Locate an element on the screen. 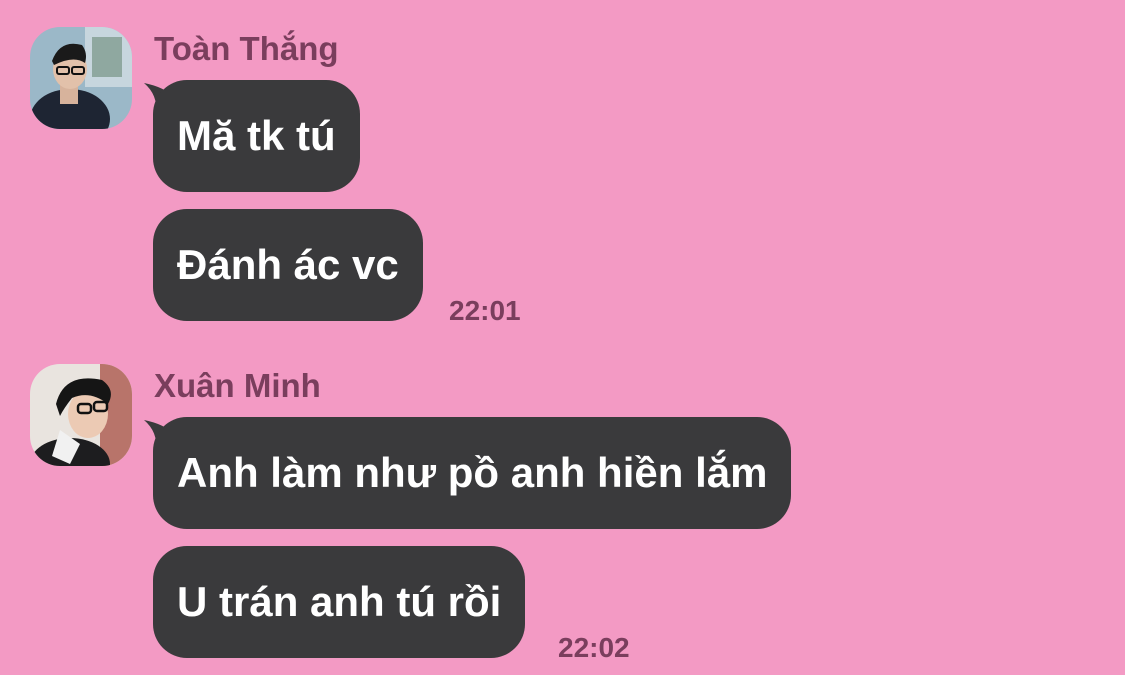 This screenshot has height=675, width=1125. sender-name: Toàn Thắng is located at coordinates (246, 48).